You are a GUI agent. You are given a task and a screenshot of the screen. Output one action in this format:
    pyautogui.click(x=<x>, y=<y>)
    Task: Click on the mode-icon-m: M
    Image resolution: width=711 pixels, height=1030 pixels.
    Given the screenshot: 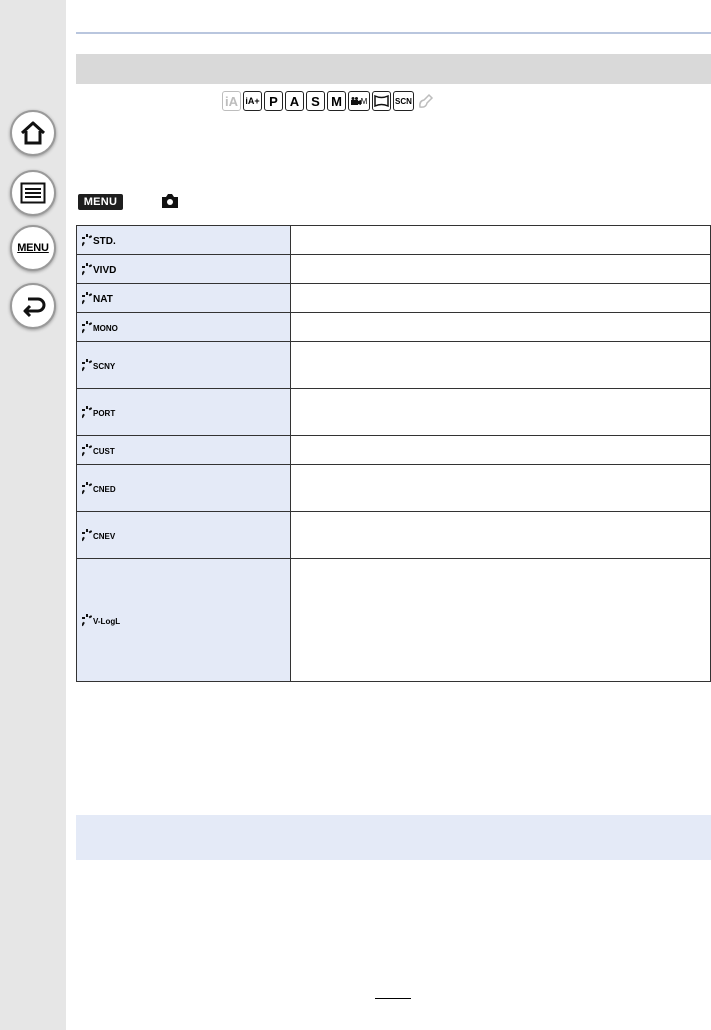 What is the action you would take?
    pyautogui.click(x=336, y=101)
    